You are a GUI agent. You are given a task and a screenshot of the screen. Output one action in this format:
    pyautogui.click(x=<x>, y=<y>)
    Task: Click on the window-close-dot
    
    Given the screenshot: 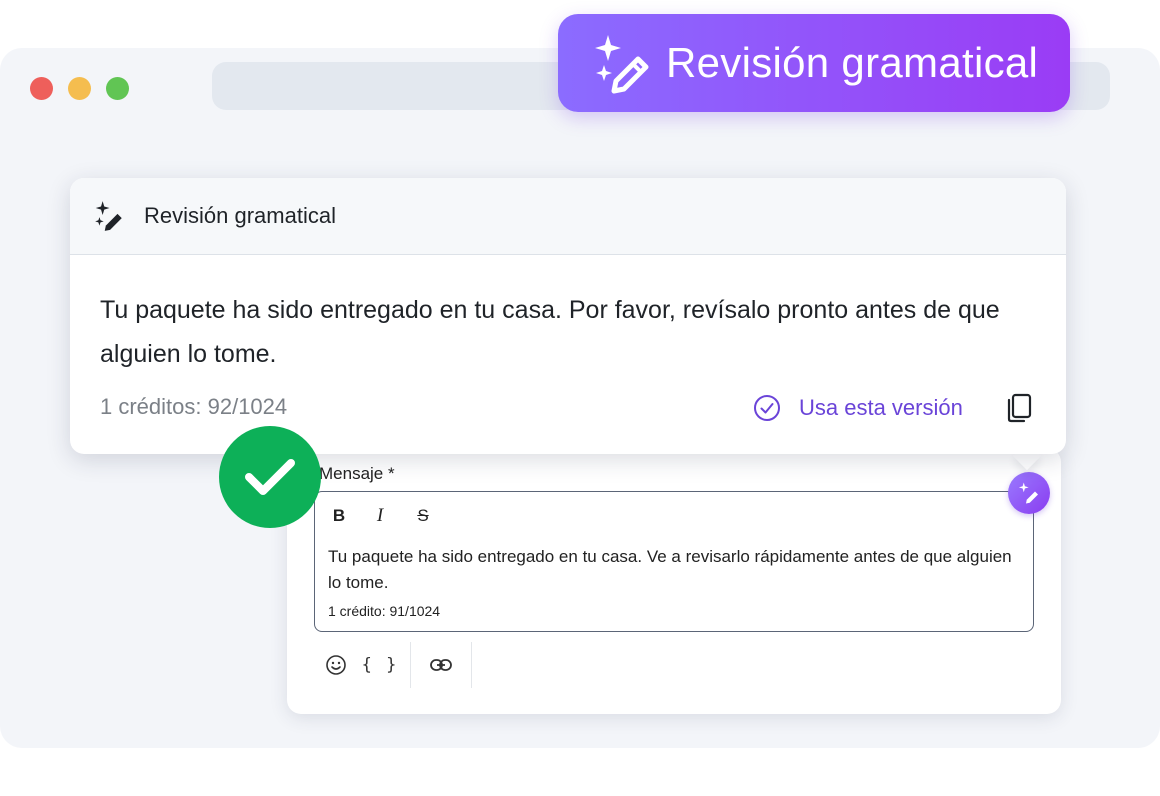 What is the action you would take?
    pyautogui.click(x=41, y=88)
    